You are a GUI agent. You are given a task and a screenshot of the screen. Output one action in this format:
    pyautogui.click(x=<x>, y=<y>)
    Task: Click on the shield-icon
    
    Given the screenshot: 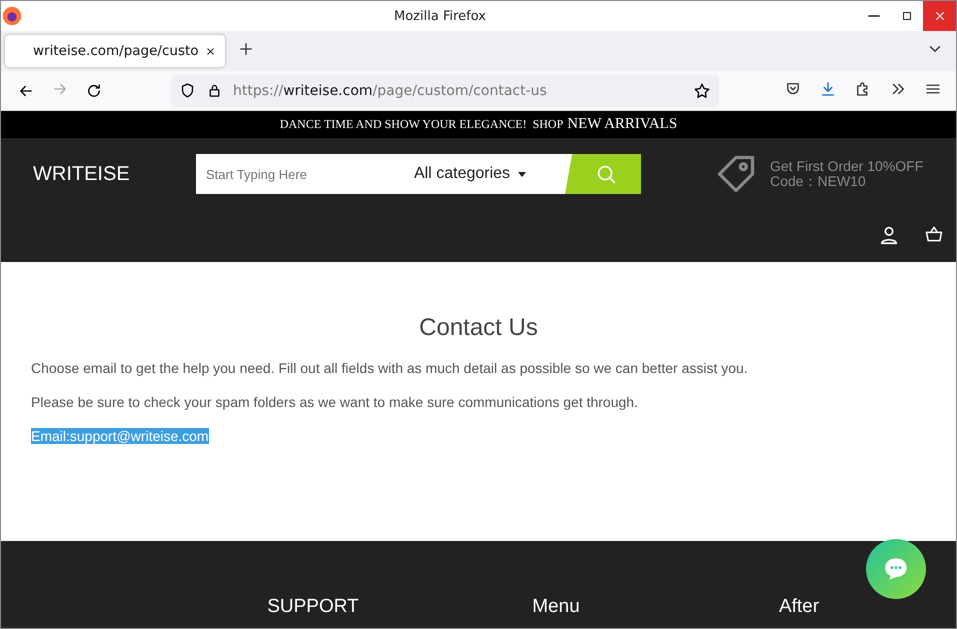 What is the action you would take?
    pyautogui.click(x=187, y=90)
    